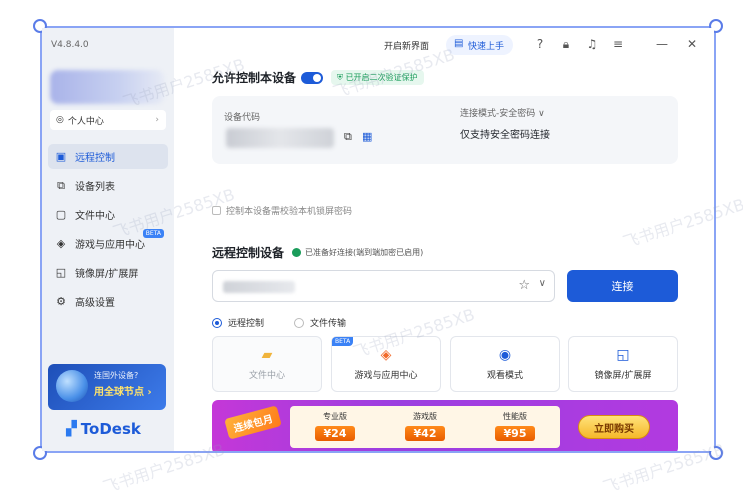 This screenshot has width=743, height=498. What do you see at coordinates (216, 210) in the screenshot?
I see `lock-screen-checkbox` at bounding box center [216, 210].